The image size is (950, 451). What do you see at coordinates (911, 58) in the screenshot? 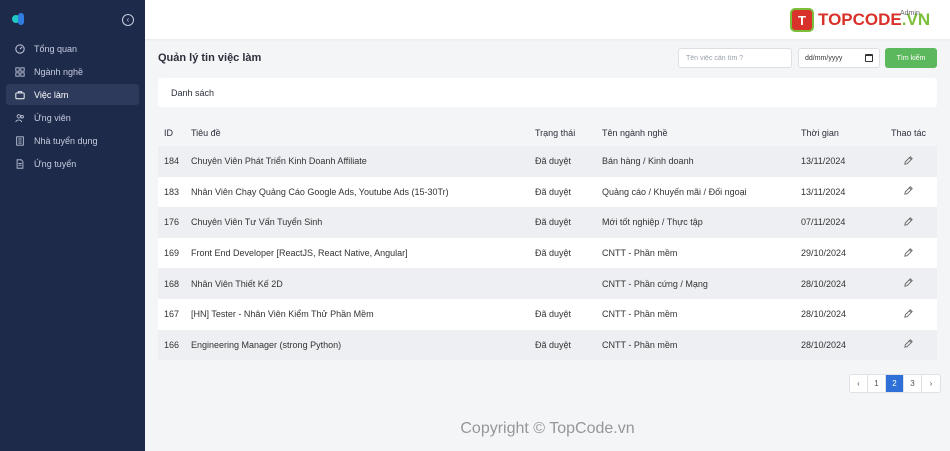
I see `search-button: Tìm kiếm` at bounding box center [911, 58].